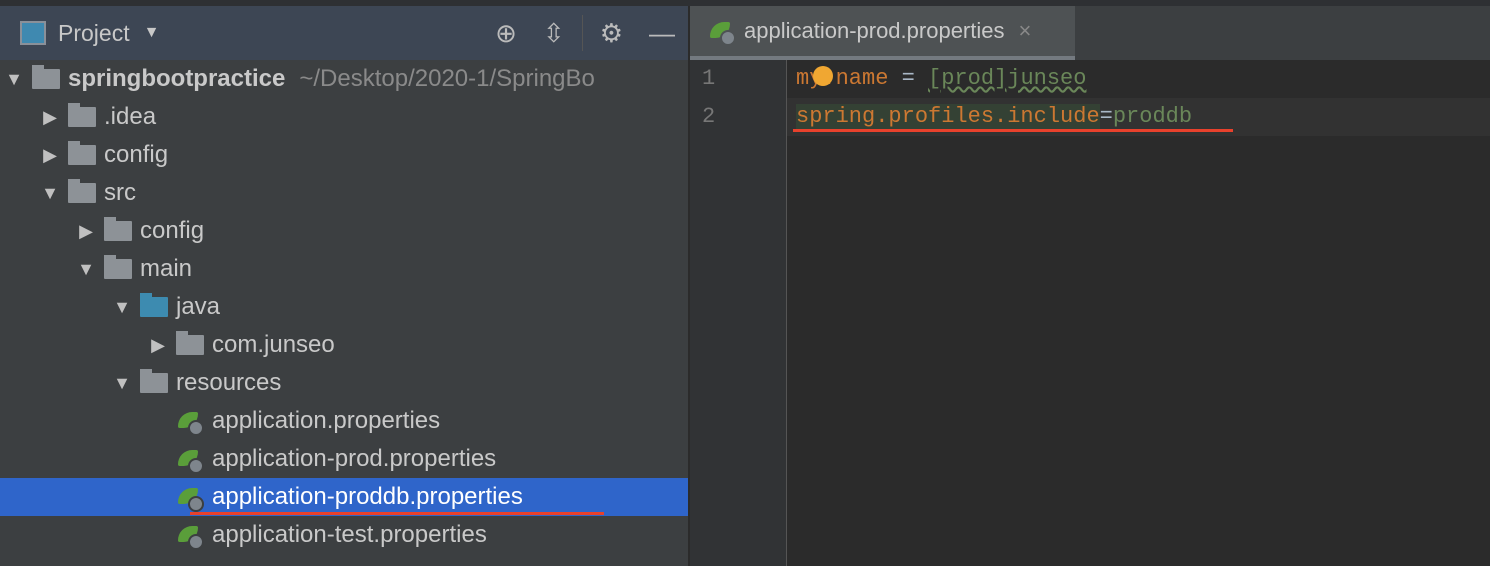 This screenshot has height=566, width=1490. I want to click on tree-item: application-proddb.properties, so click(344, 497).